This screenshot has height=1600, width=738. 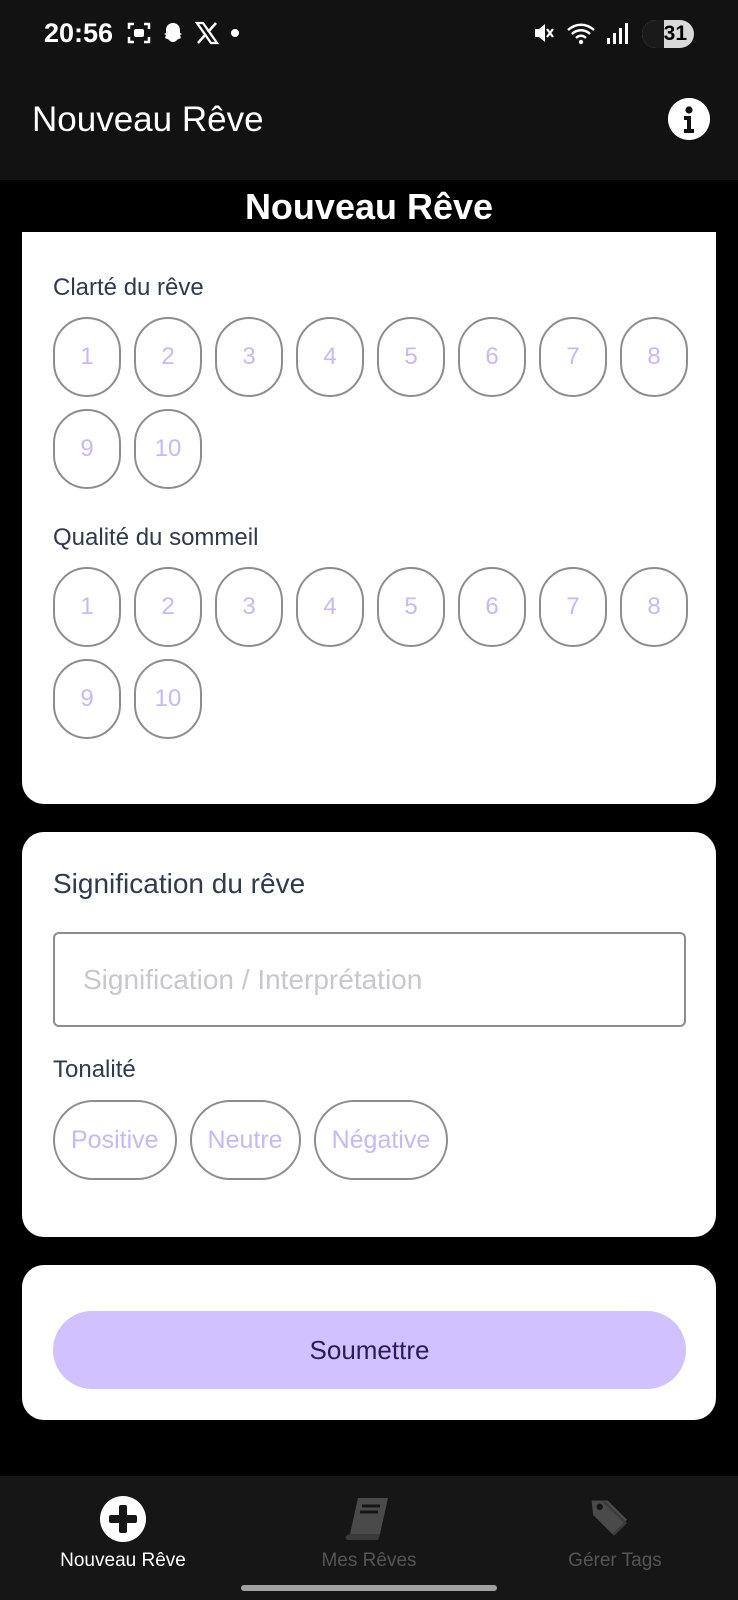 I want to click on sleep-option-10: 10, so click(x=168, y=699).